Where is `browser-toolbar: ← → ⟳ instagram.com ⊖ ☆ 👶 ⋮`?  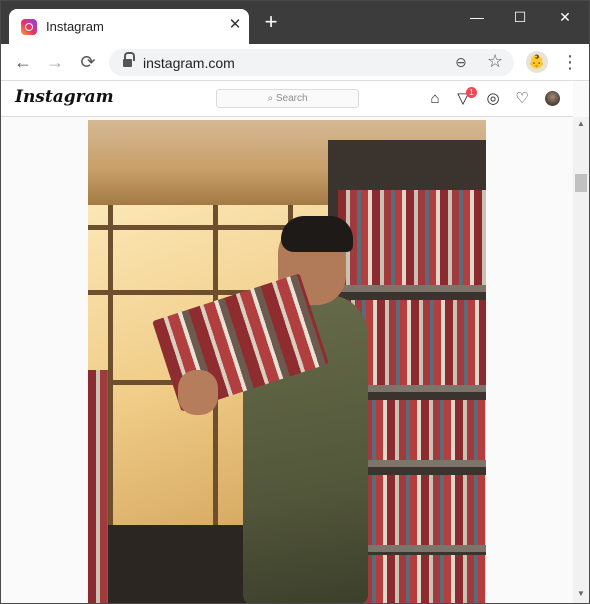 browser-toolbar: ← → ⟳ instagram.com ⊖ ☆ 👶 ⋮ is located at coordinates (295, 62).